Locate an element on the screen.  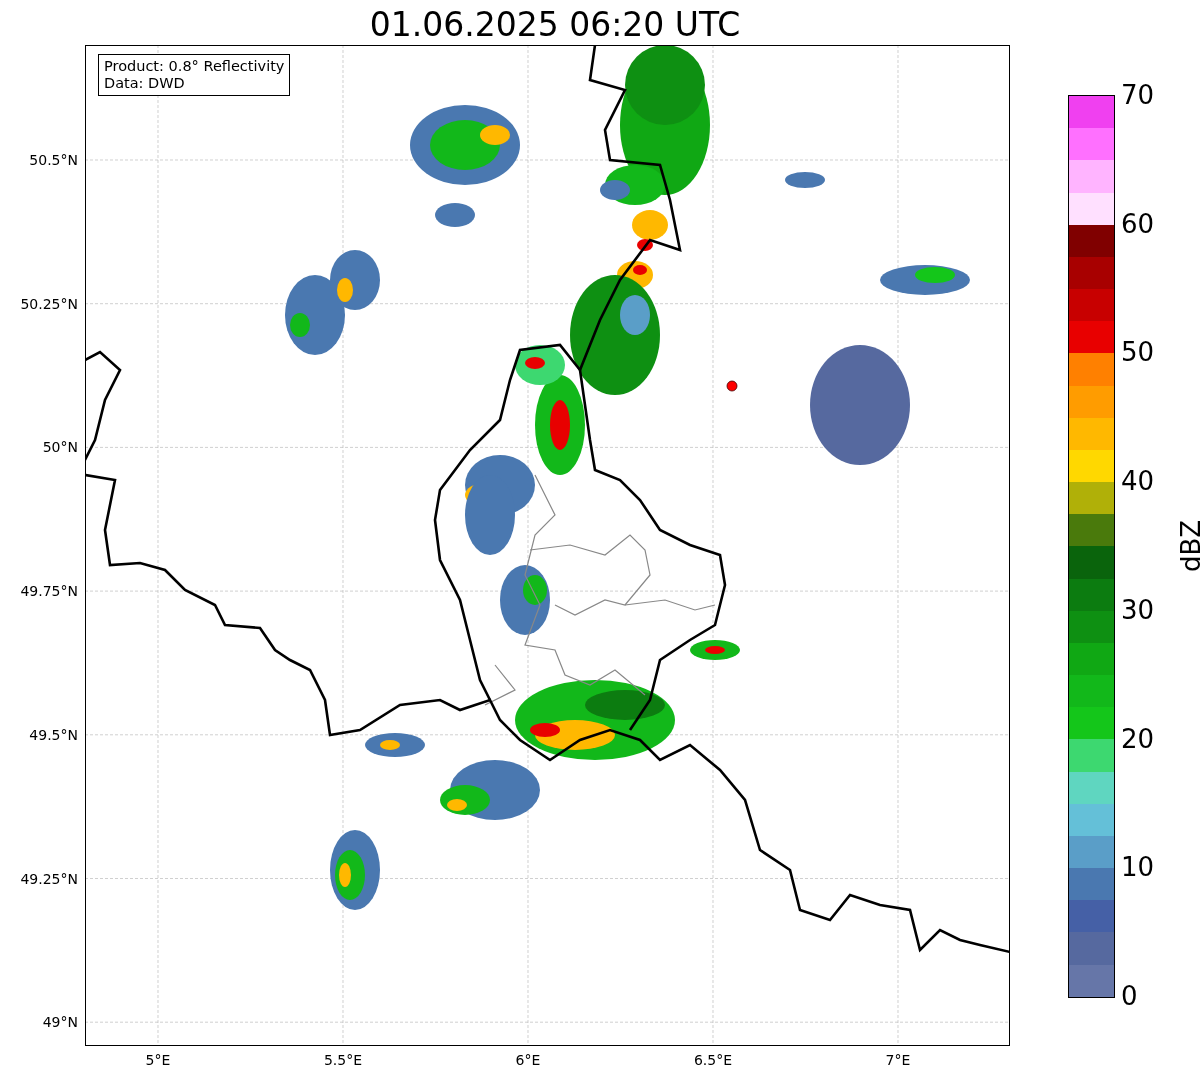
latitude-label: 50.25°N is located at coordinates (49, 303).